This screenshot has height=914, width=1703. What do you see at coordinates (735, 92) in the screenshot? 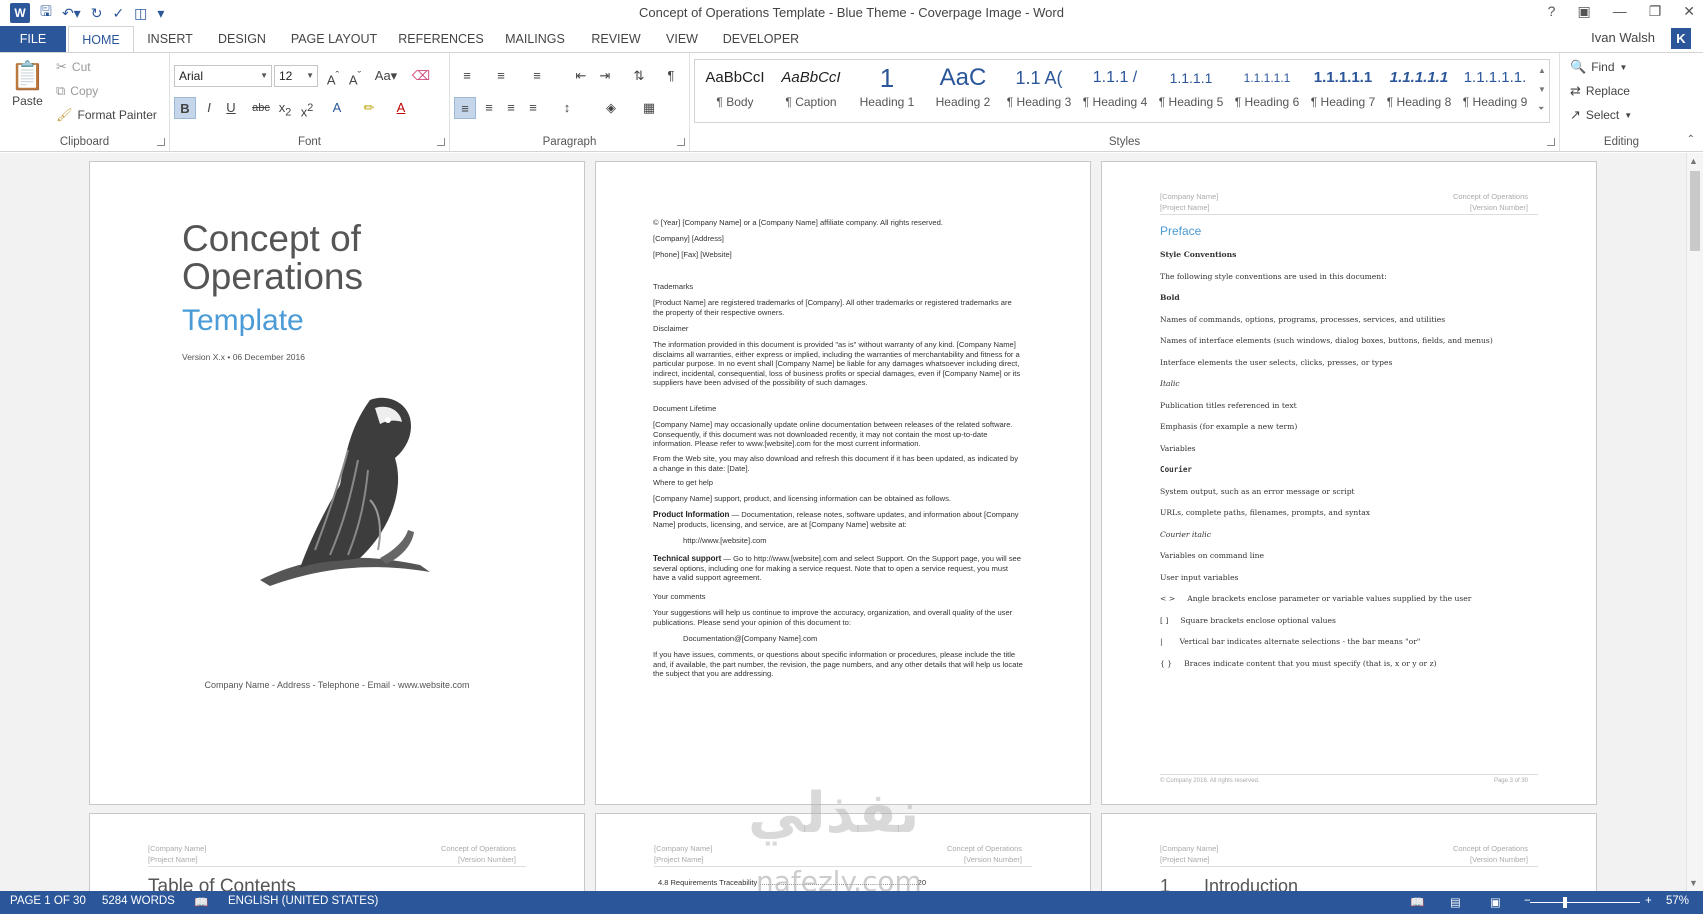
I see `style-body: AaBbCcI ¶ Body` at bounding box center [735, 92].